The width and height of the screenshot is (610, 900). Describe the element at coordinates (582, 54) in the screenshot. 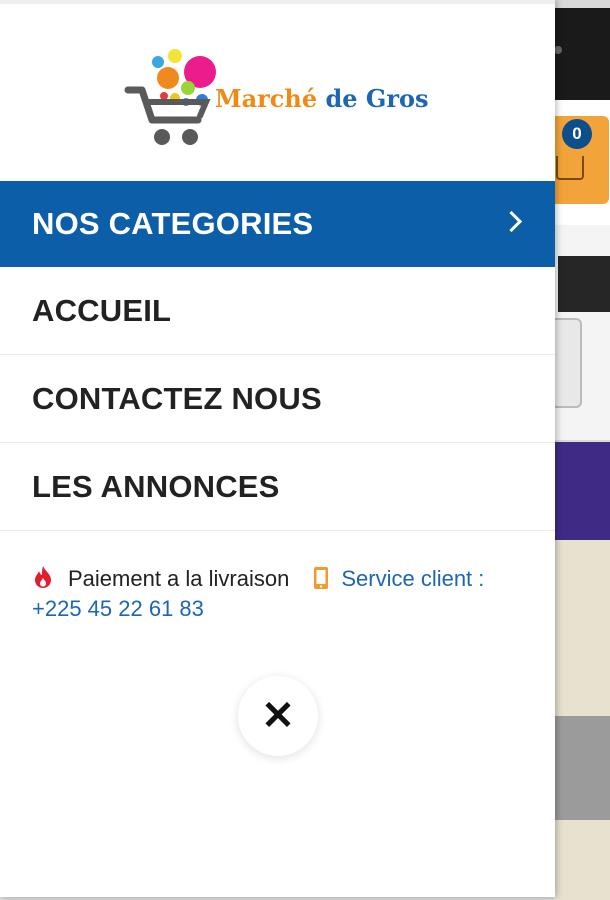

I see `background-top-bar` at that location.